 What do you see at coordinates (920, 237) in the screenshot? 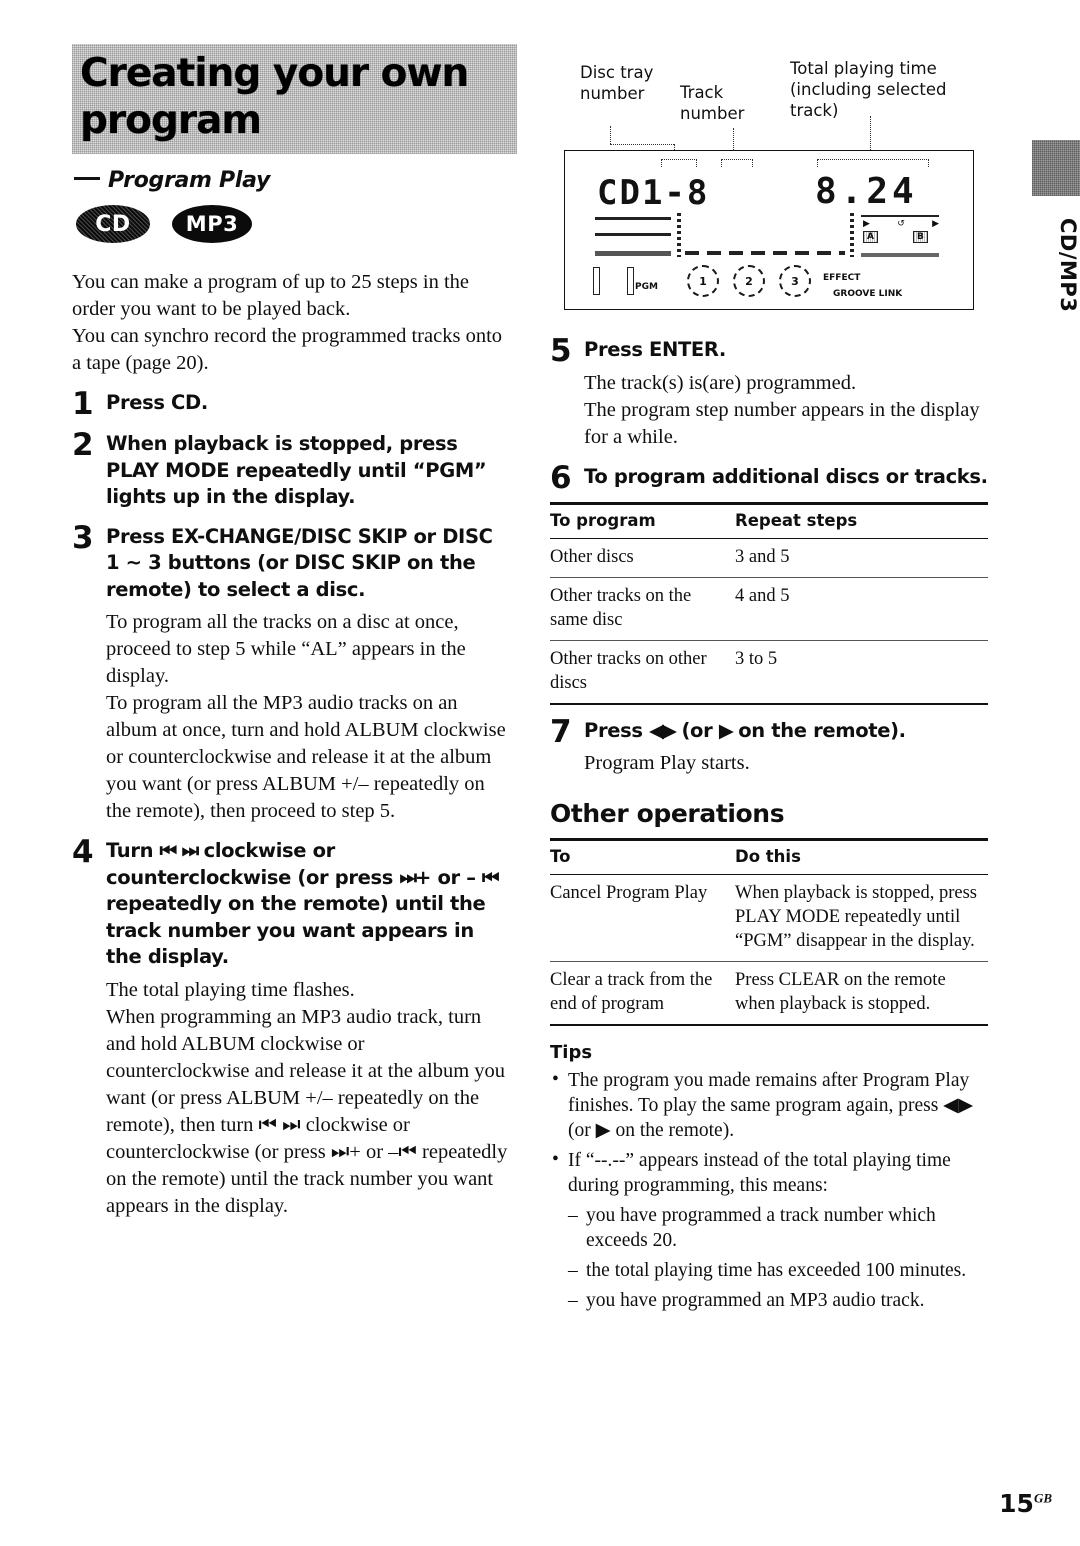
I see `tape-b-indicator: B` at bounding box center [920, 237].